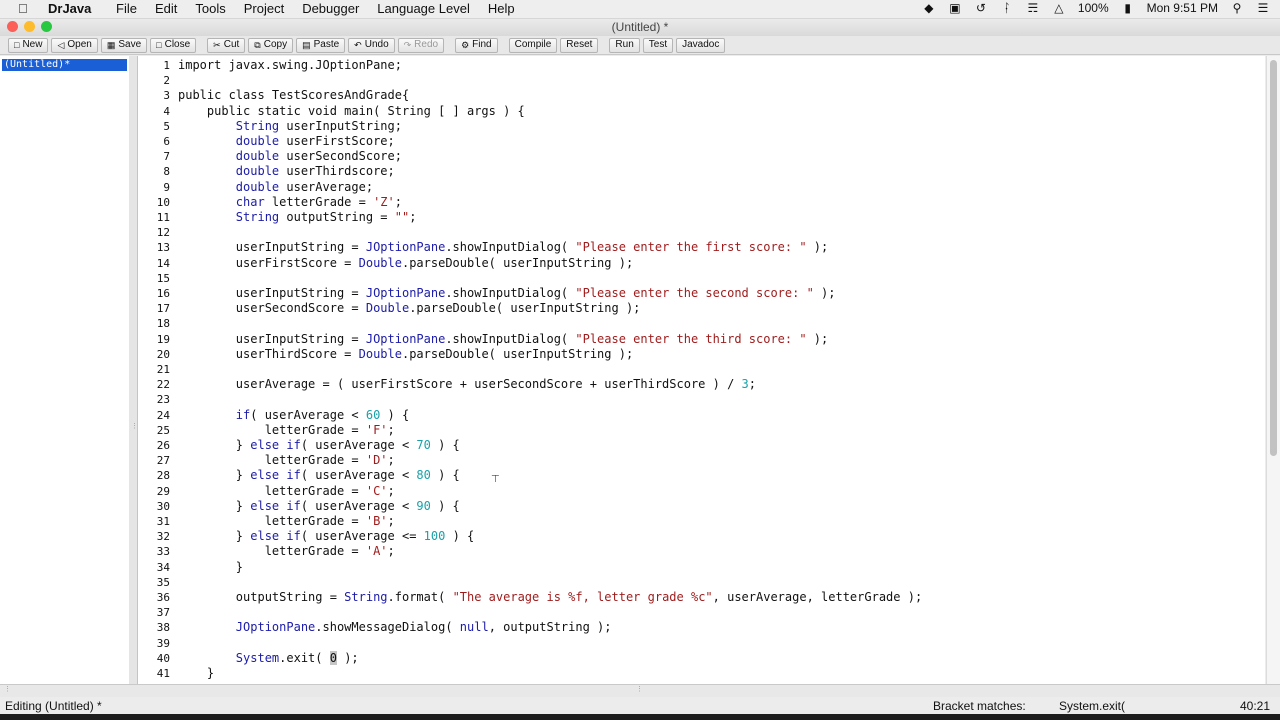 The image size is (1280, 720). Describe the element at coordinates (405, 247) in the screenshot. I see `code-token: JOptionPane` at that location.